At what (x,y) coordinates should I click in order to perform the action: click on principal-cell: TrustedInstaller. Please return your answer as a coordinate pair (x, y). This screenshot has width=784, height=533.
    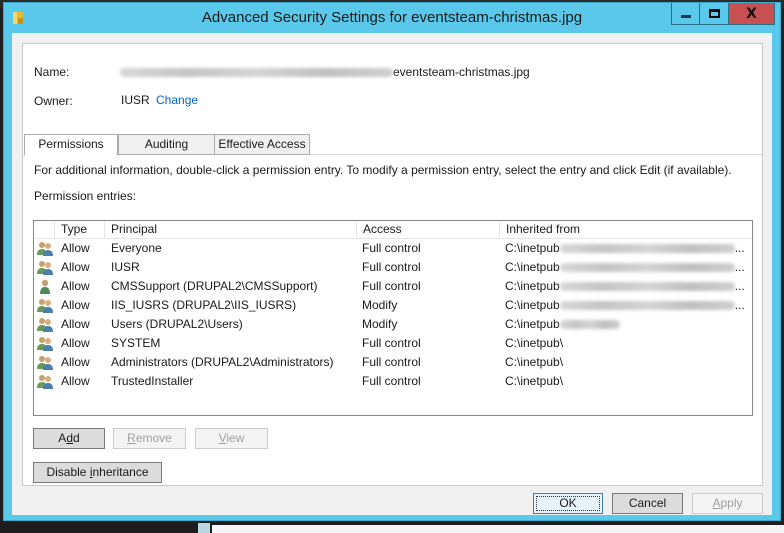
    Looking at the image, I should click on (152, 381).